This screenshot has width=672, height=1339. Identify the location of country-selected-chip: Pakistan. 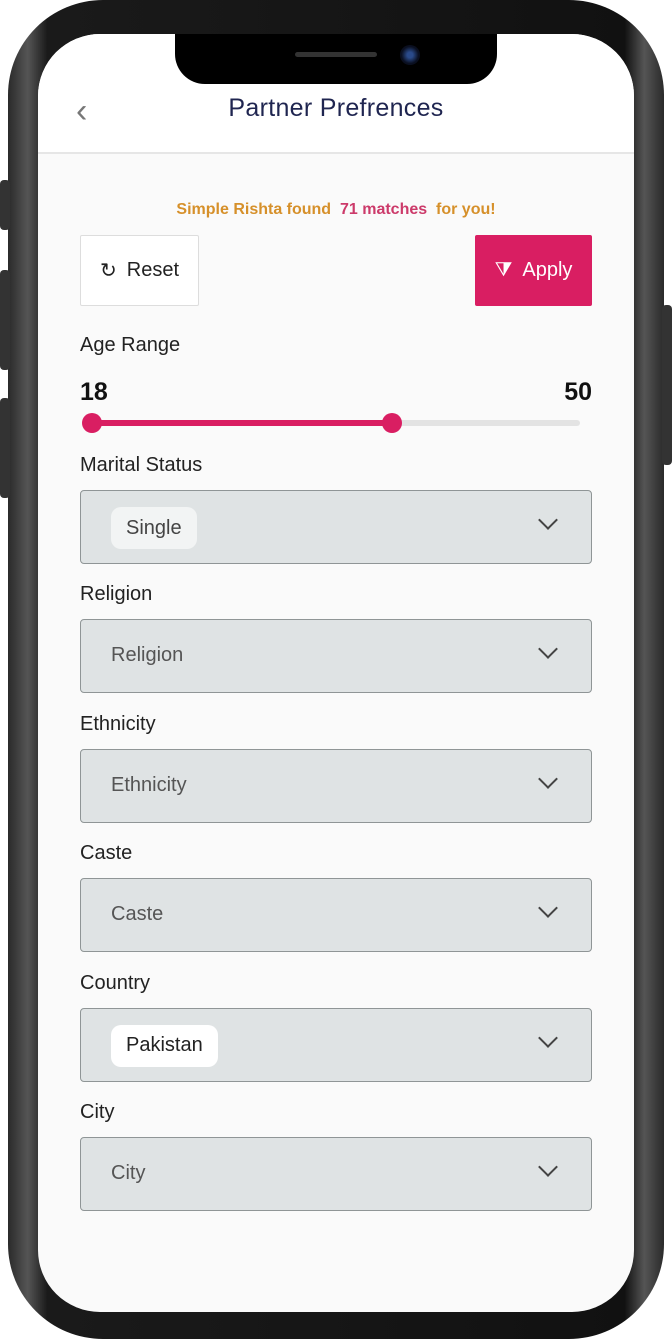
(164, 1045).